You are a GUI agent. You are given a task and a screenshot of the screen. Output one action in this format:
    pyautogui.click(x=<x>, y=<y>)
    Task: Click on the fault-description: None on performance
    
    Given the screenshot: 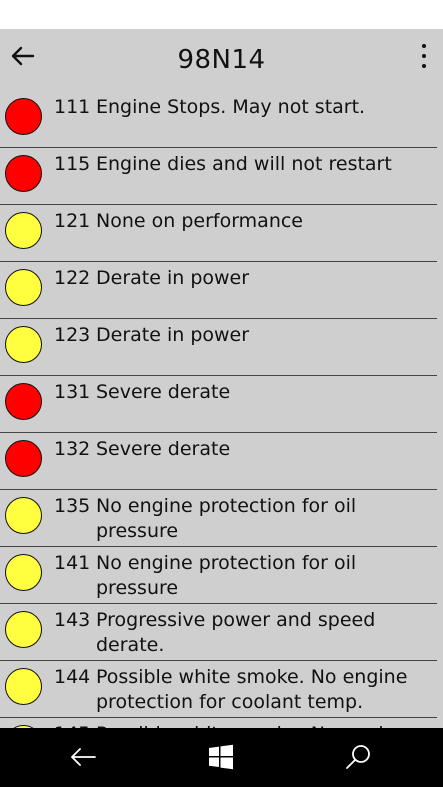 What is the action you would take?
    pyautogui.click(x=199, y=221)
    